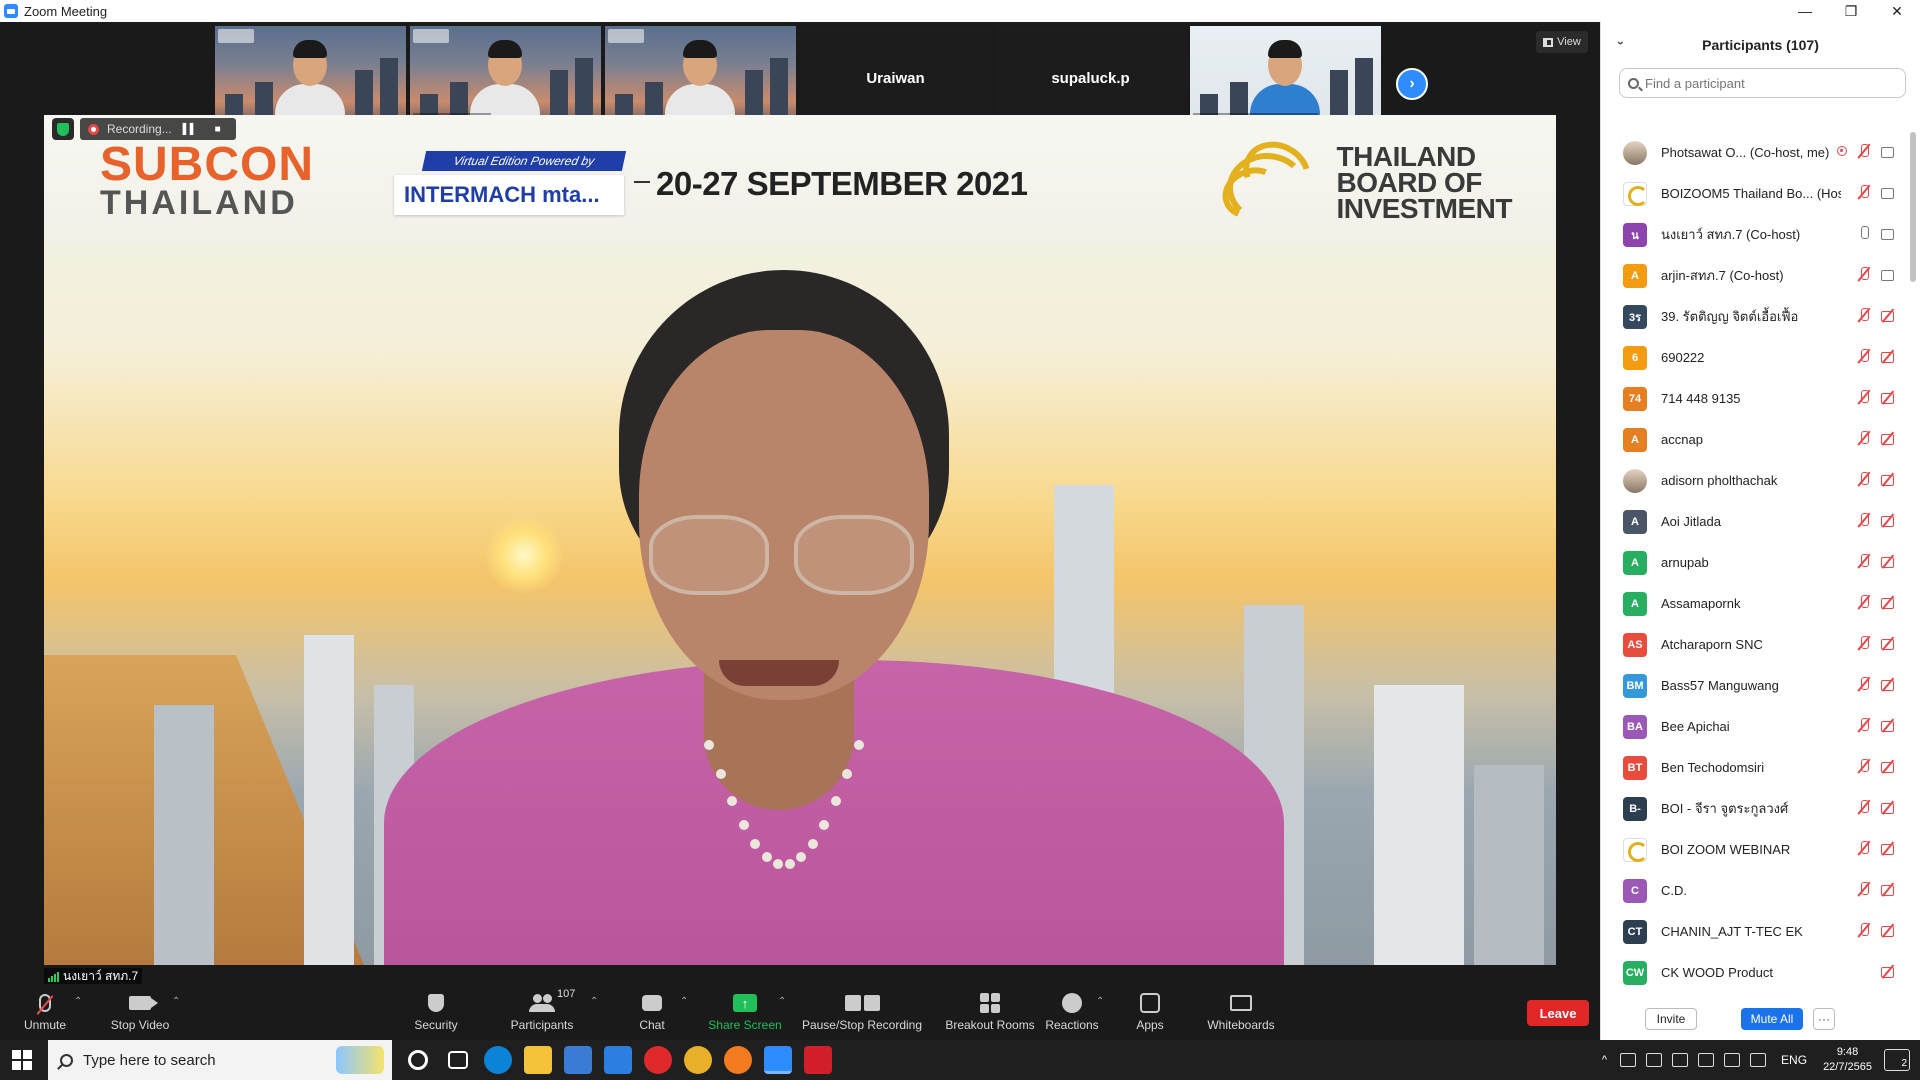 Image resolution: width=1920 pixels, height=1080 pixels. What do you see at coordinates (1751, 685) in the screenshot?
I see `participant-row: BM Bass57 Manguwang` at bounding box center [1751, 685].